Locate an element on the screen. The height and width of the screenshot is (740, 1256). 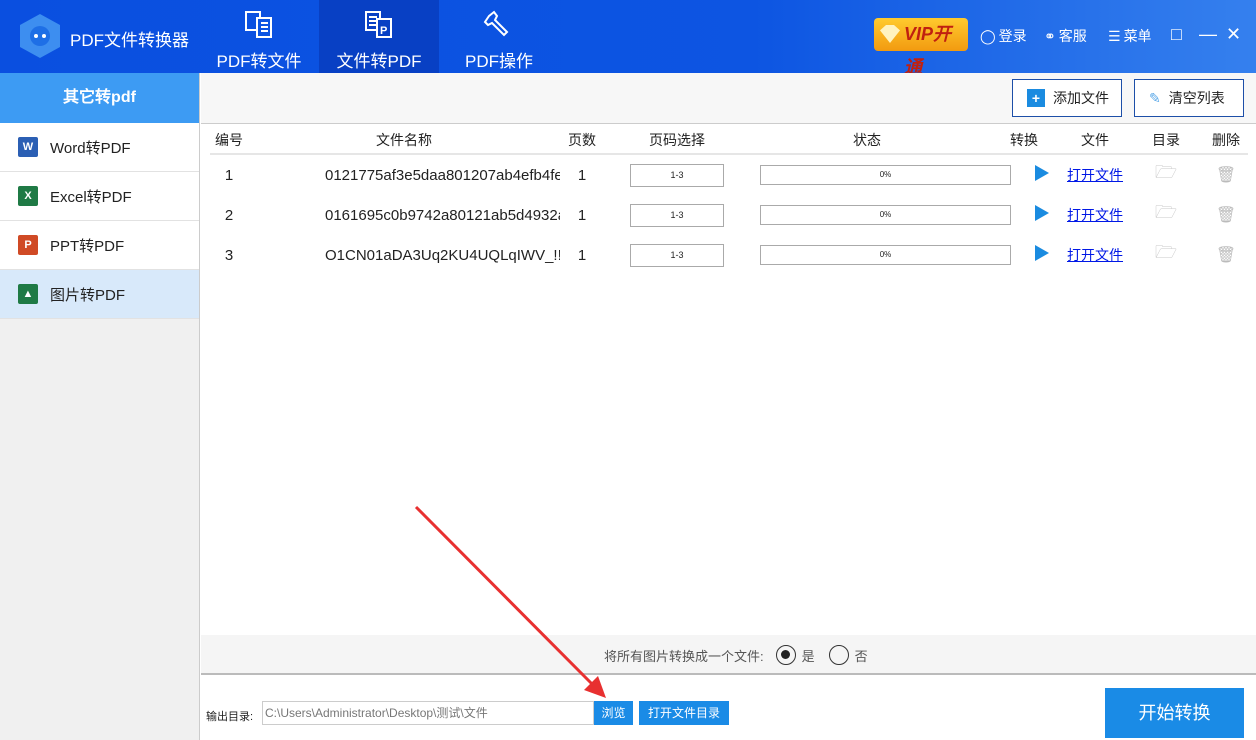
sidebar-item-excel: X Excel转PDF is located at coordinates (99, 196).